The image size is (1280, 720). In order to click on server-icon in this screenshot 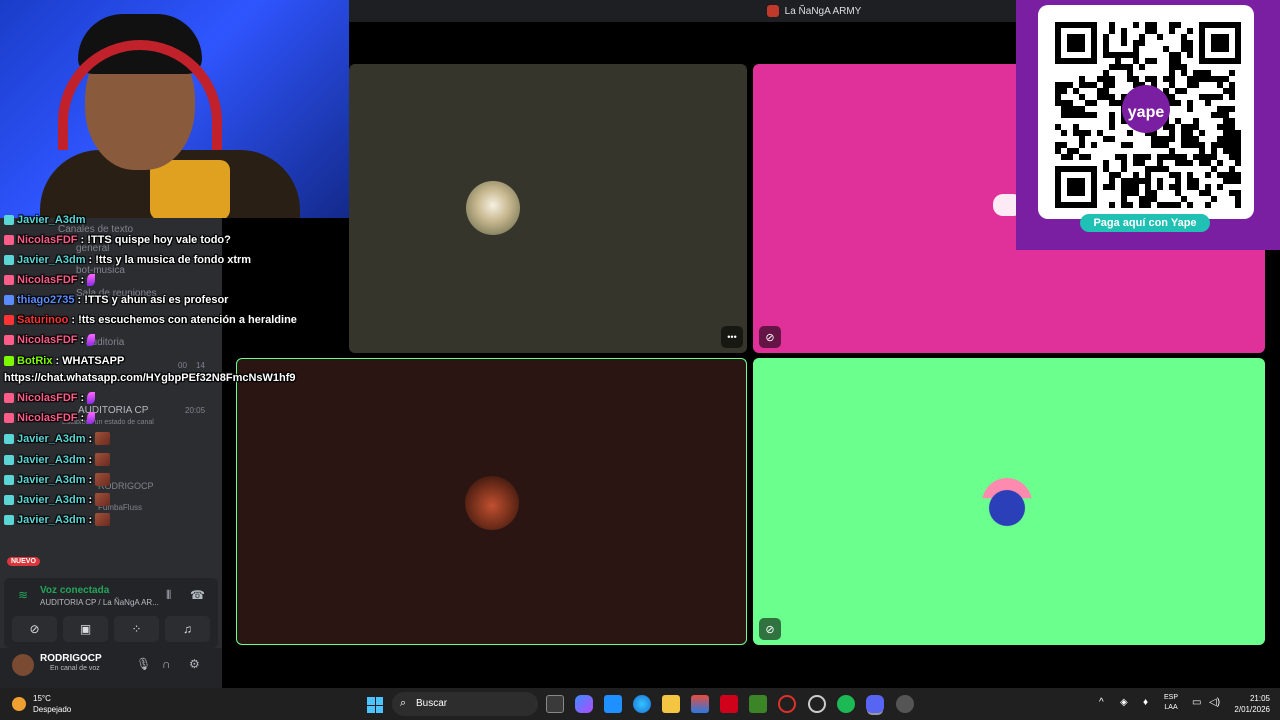, I will do `click(772, 11)`.